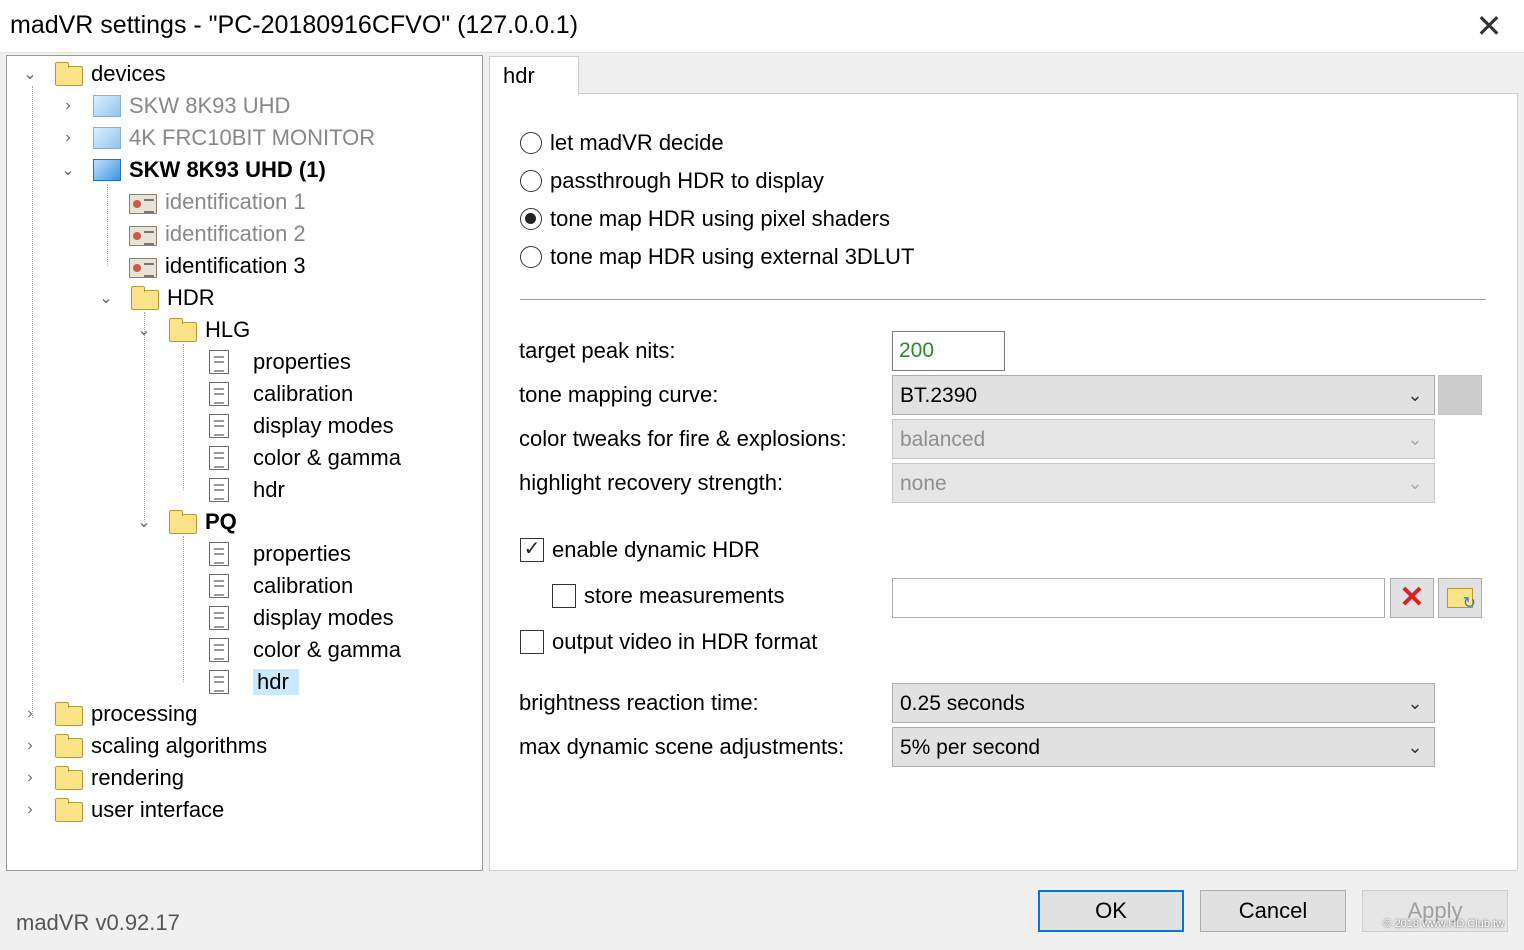 The width and height of the screenshot is (1524, 950). Describe the element at coordinates (143, 203) in the screenshot. I see `identification-icon` at that location.